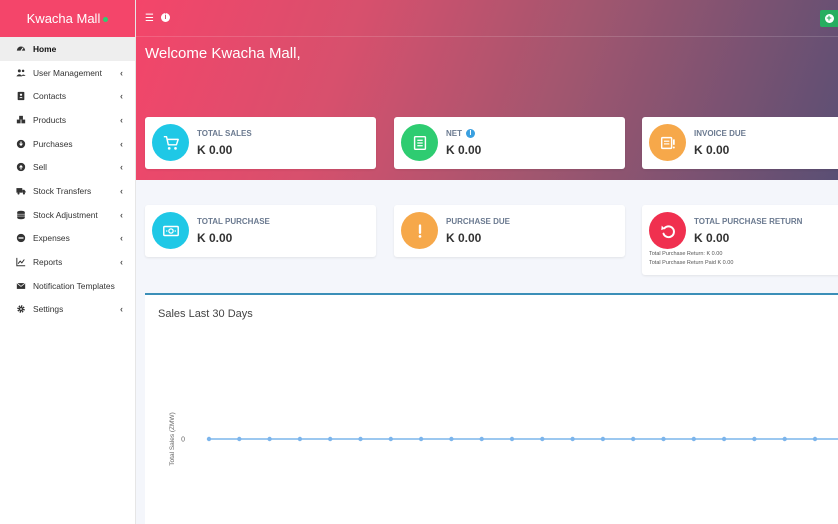  I want to click on invoice-due-card: INVOICE DUE K 0.00, so click(740, 143).